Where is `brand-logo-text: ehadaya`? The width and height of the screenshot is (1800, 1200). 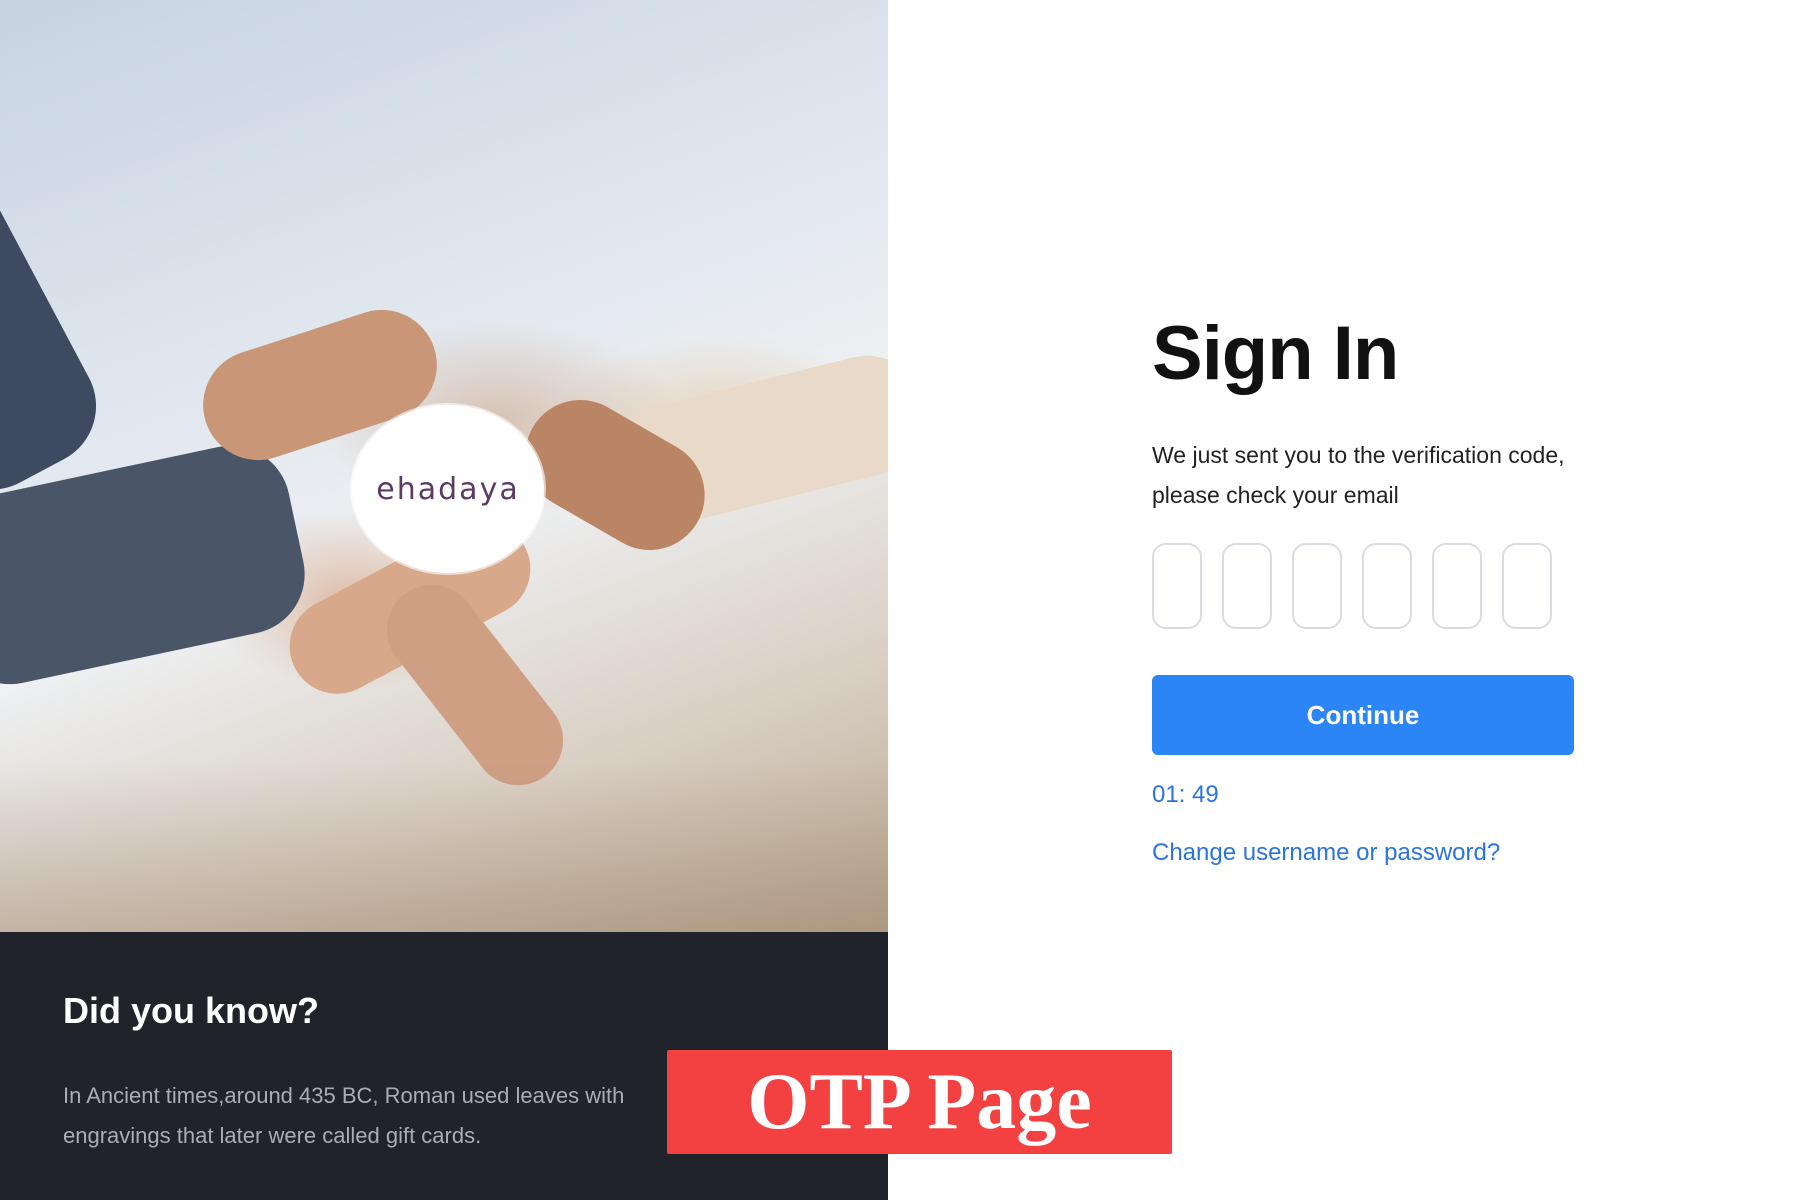
brand-logo-text: ehadaya is located at coordinates (448, 489).